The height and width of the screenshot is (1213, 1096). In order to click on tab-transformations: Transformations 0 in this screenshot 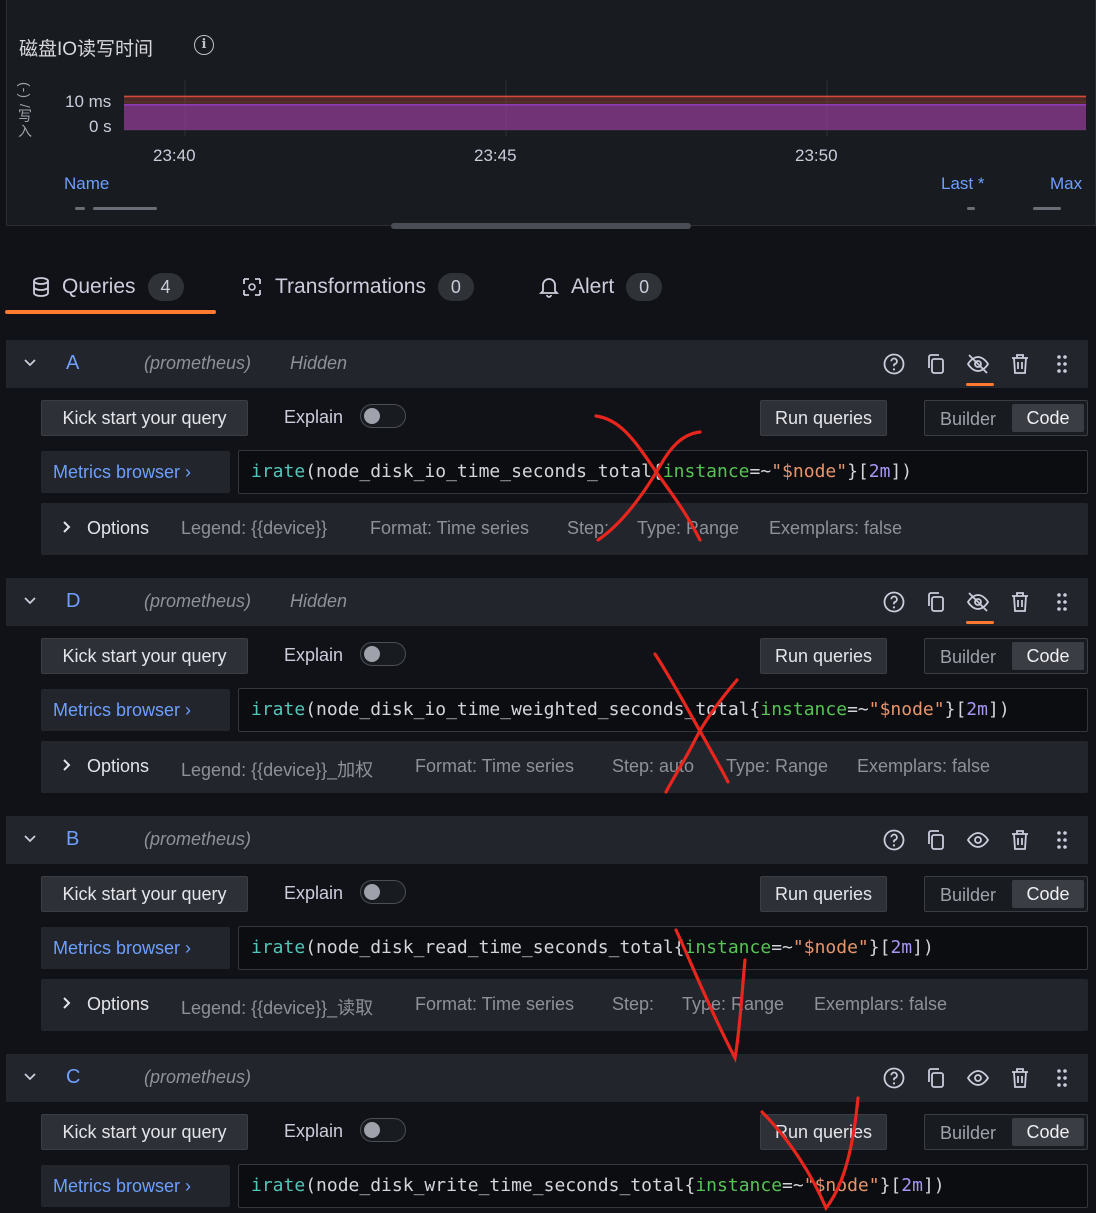, I will do `click(357, 287)`.